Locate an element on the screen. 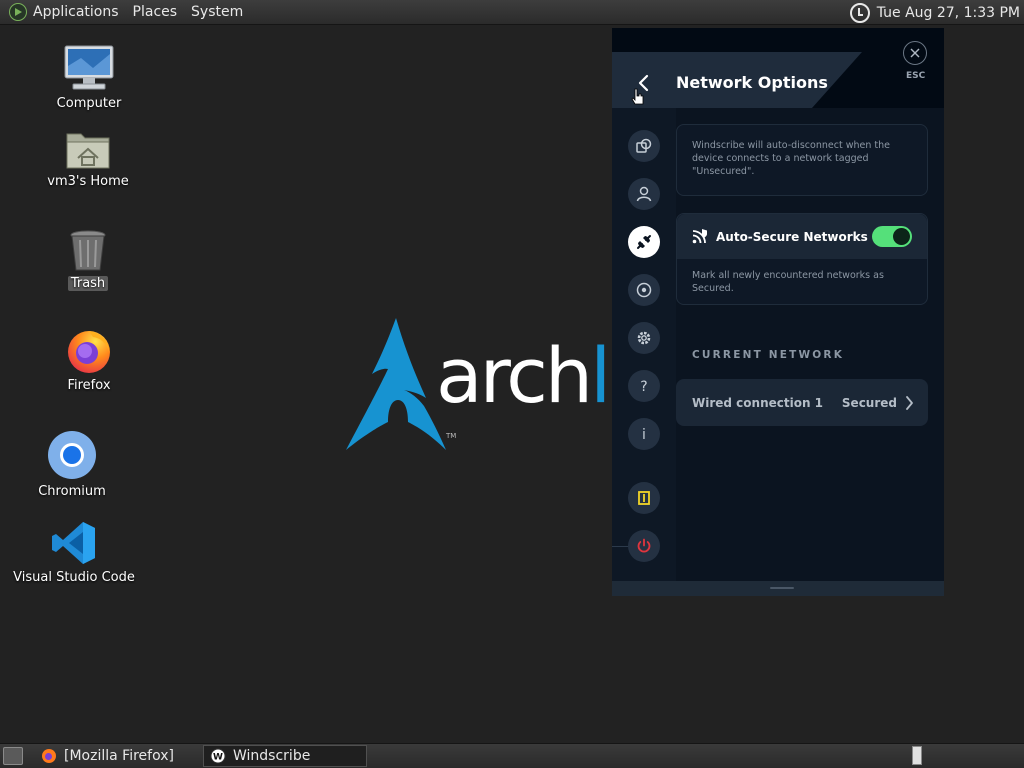  sidebar-about: i is located at coordinates (644, 434).